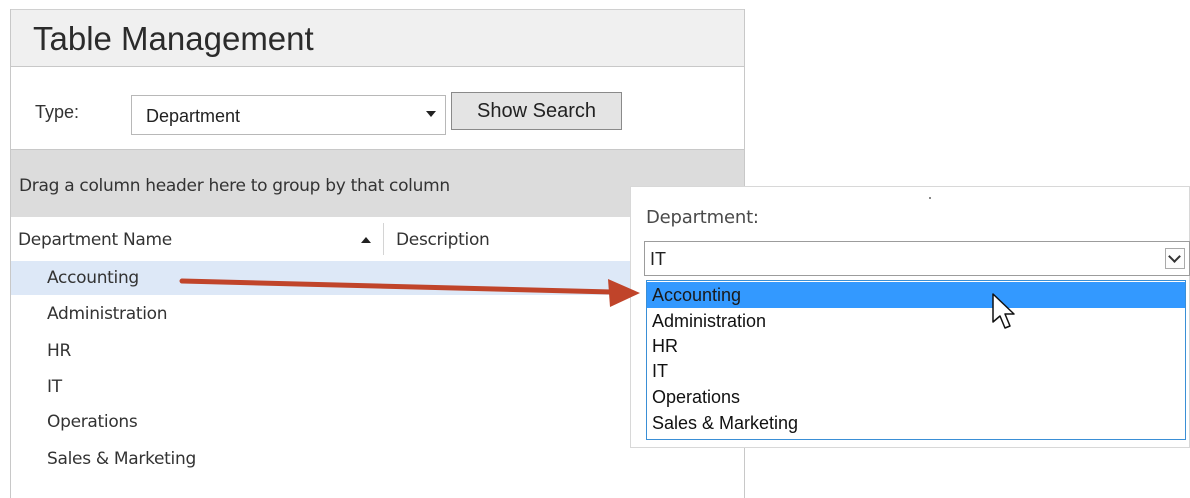 Image resolution: width=1190 pixels, height=498 pixels. I want to click on dropdown-option-operations: Operations, so click(916, 397).